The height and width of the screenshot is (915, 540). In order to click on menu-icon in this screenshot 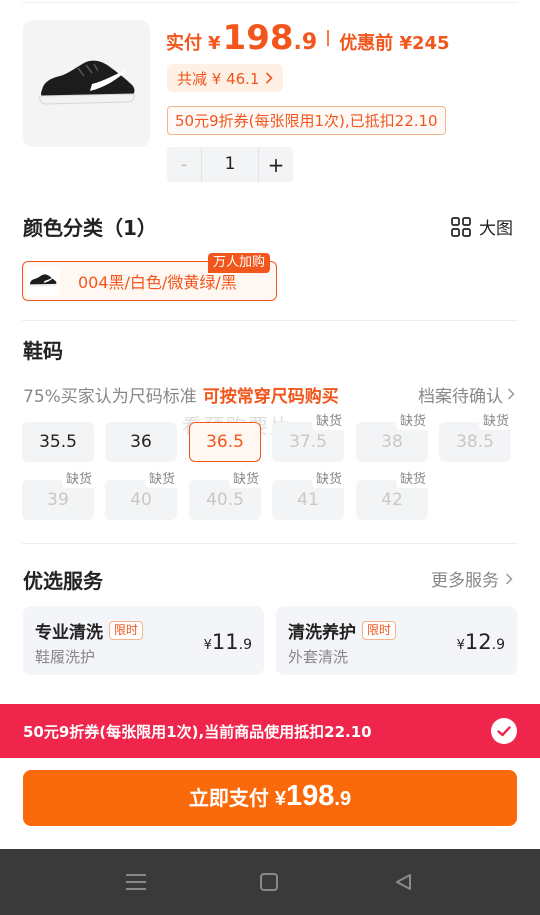, I will do `click(136, 882)`.